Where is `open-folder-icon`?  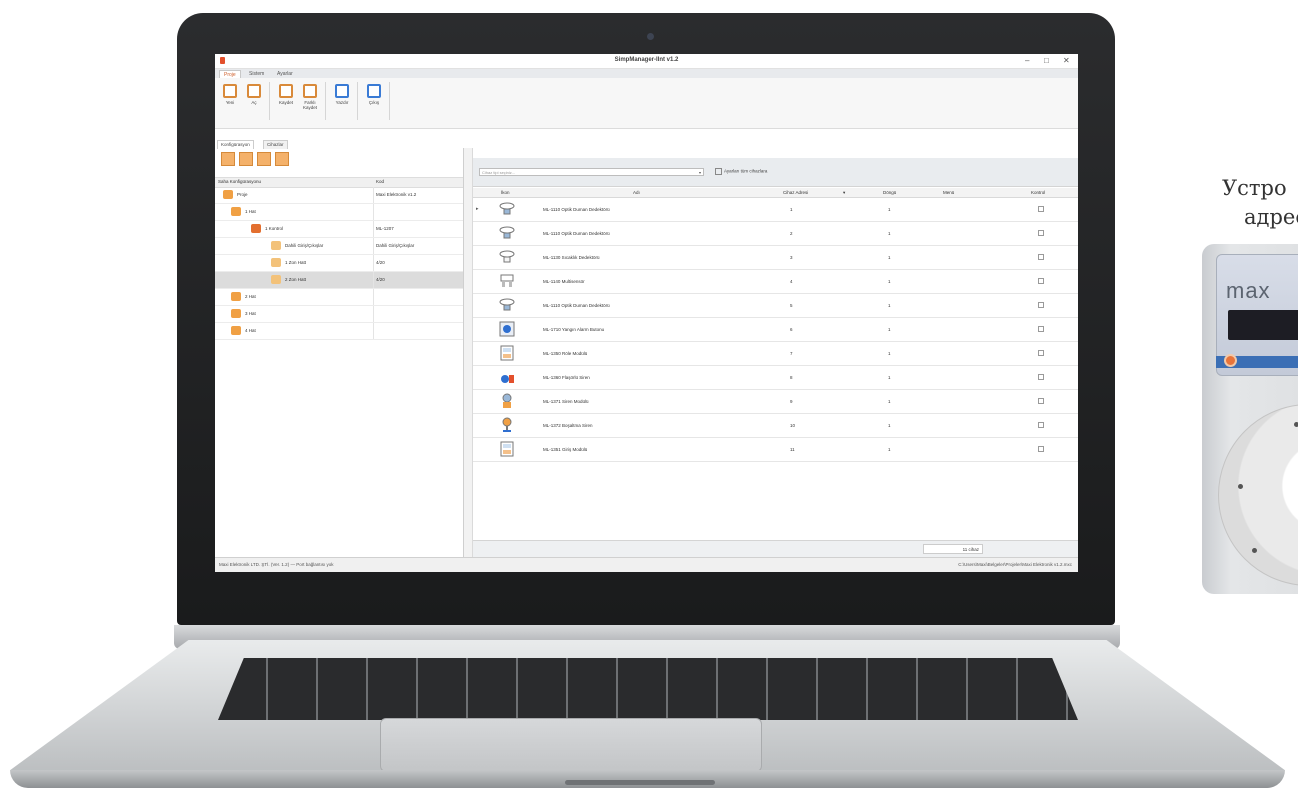
open-folder-icon is located at coordinates (254, 91).